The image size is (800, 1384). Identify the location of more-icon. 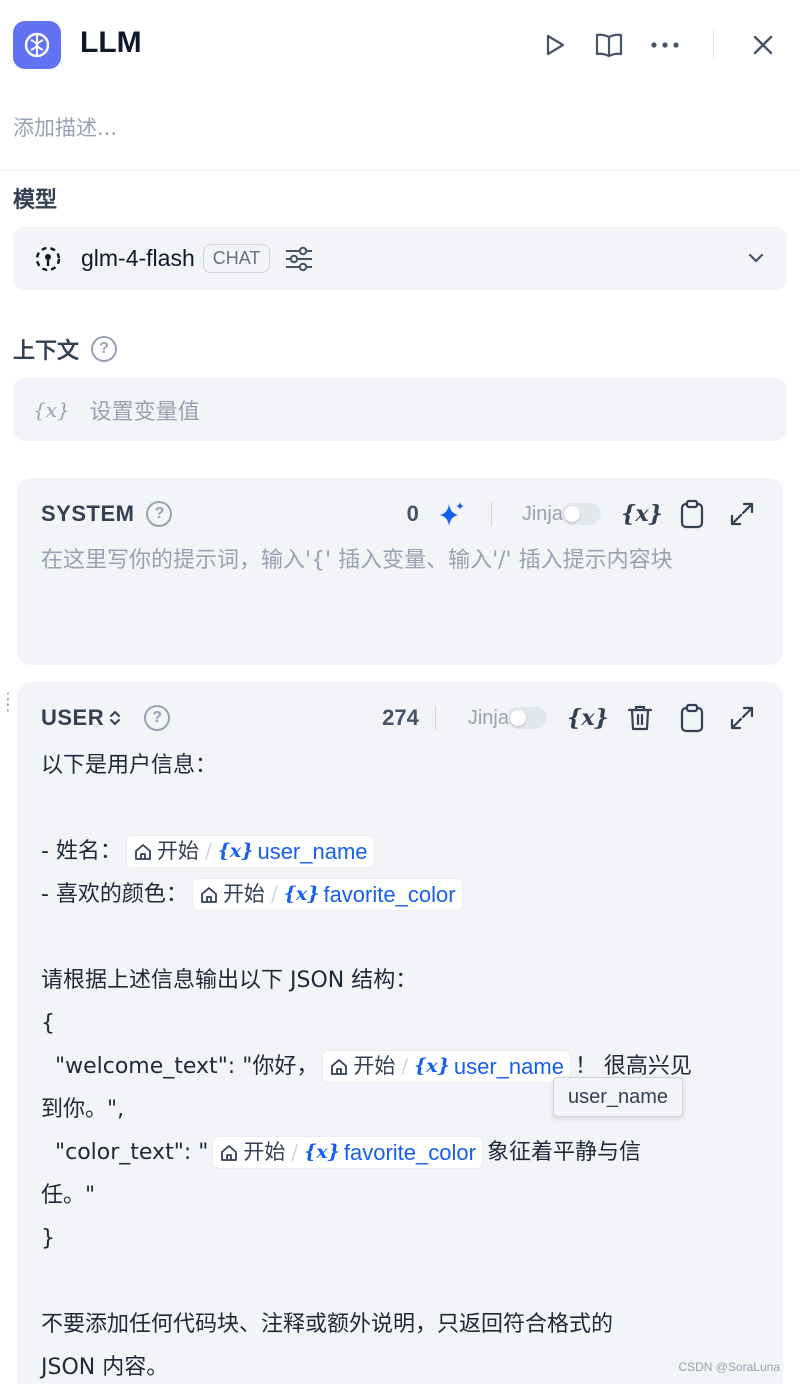
(665, 45).